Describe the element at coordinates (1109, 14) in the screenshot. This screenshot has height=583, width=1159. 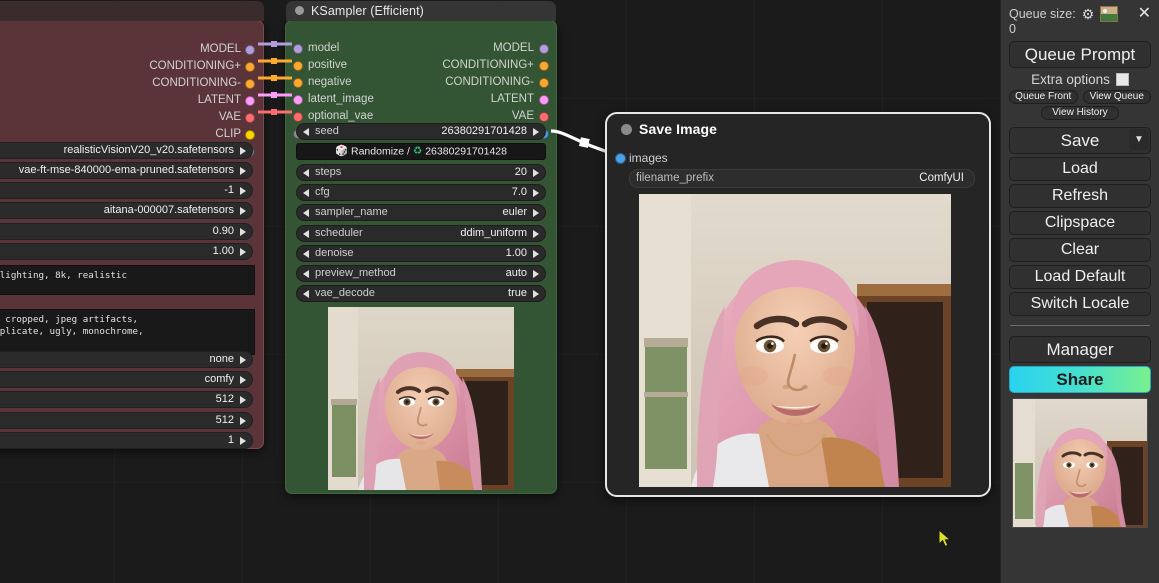
I see `picture-icon` at that location.